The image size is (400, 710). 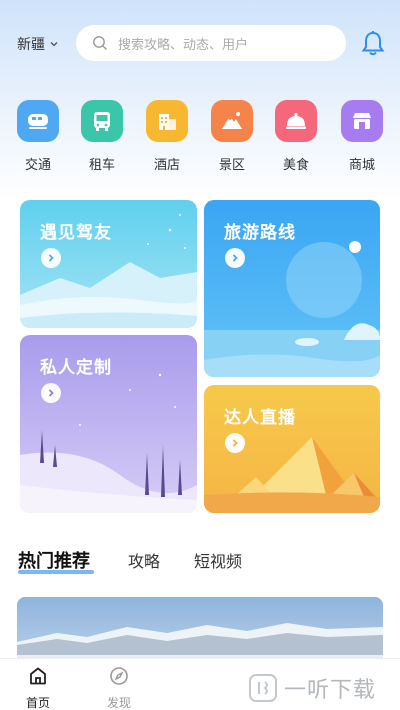 What do you see at coordinates (330, 690) in the screenshot?
I see `watermark-text: 一听下载` at bounding box center [330, 690].